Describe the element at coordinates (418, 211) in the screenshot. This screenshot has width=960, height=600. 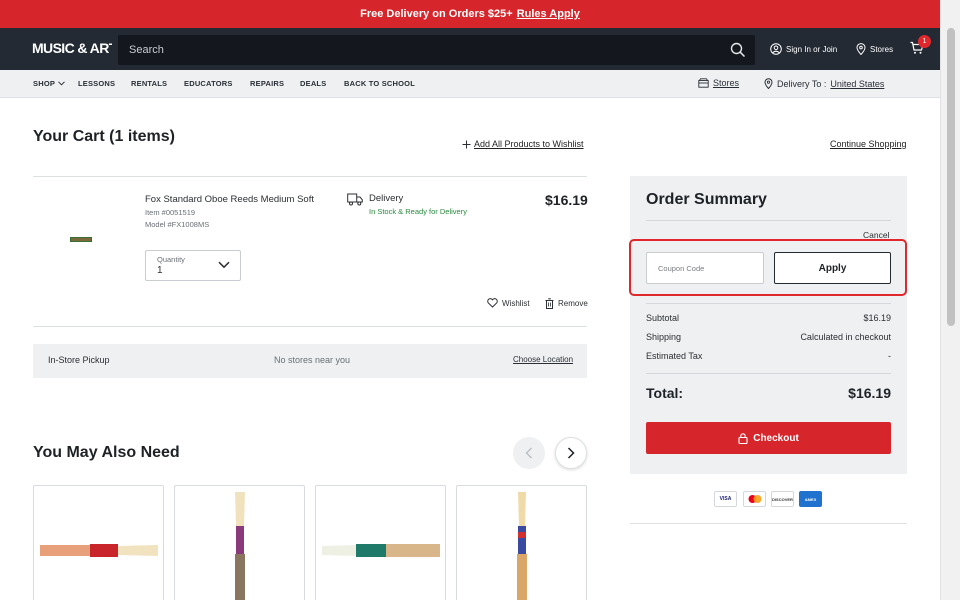
I see `stock-status: In Stock & Ready for Delivery` at that location.